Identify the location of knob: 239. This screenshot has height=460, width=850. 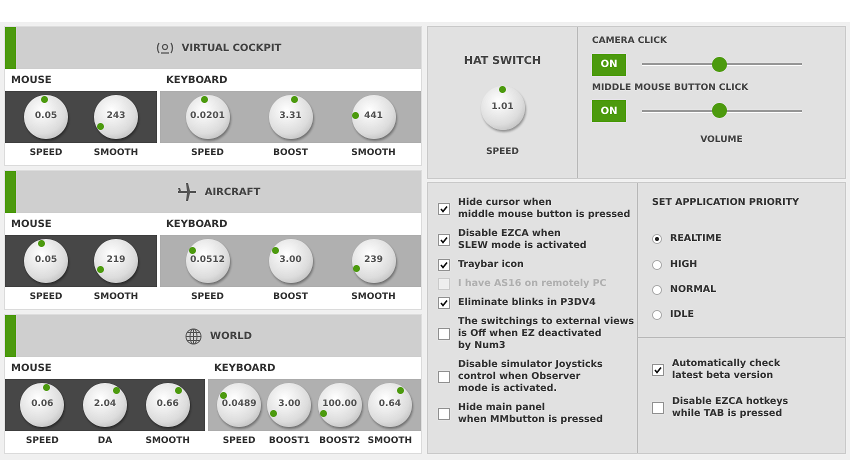
(374, 261).